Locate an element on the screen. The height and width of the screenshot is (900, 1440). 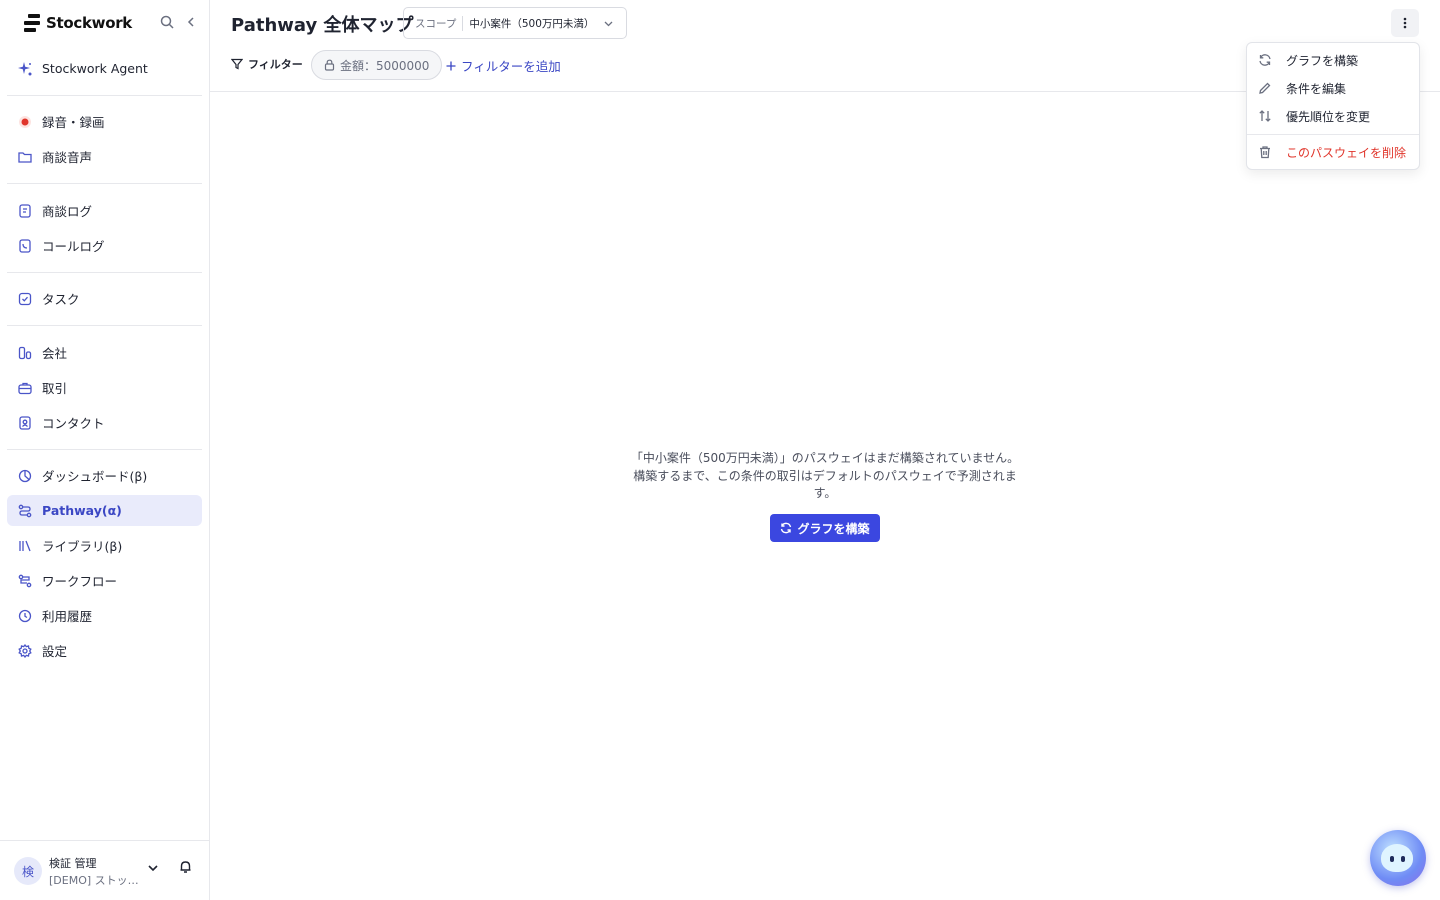
stockwork-logo-icon is located at coordinates (32, 23).